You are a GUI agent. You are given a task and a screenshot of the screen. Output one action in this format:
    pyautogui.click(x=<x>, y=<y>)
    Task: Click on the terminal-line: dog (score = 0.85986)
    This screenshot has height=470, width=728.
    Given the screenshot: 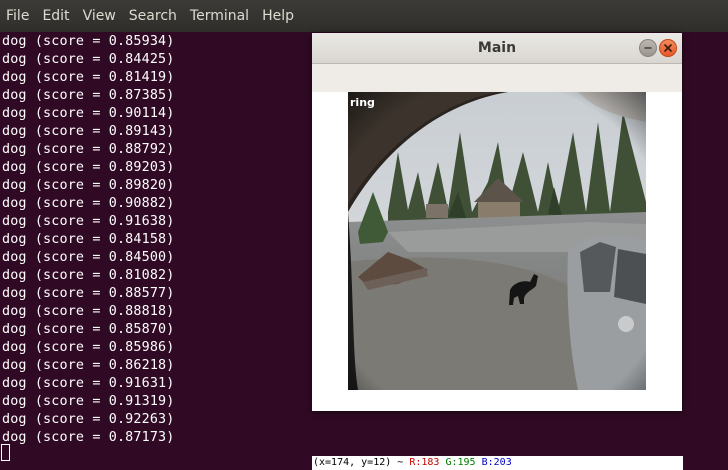 What is the action you would take?
    pyautogui.click(x=88, y=347)
    